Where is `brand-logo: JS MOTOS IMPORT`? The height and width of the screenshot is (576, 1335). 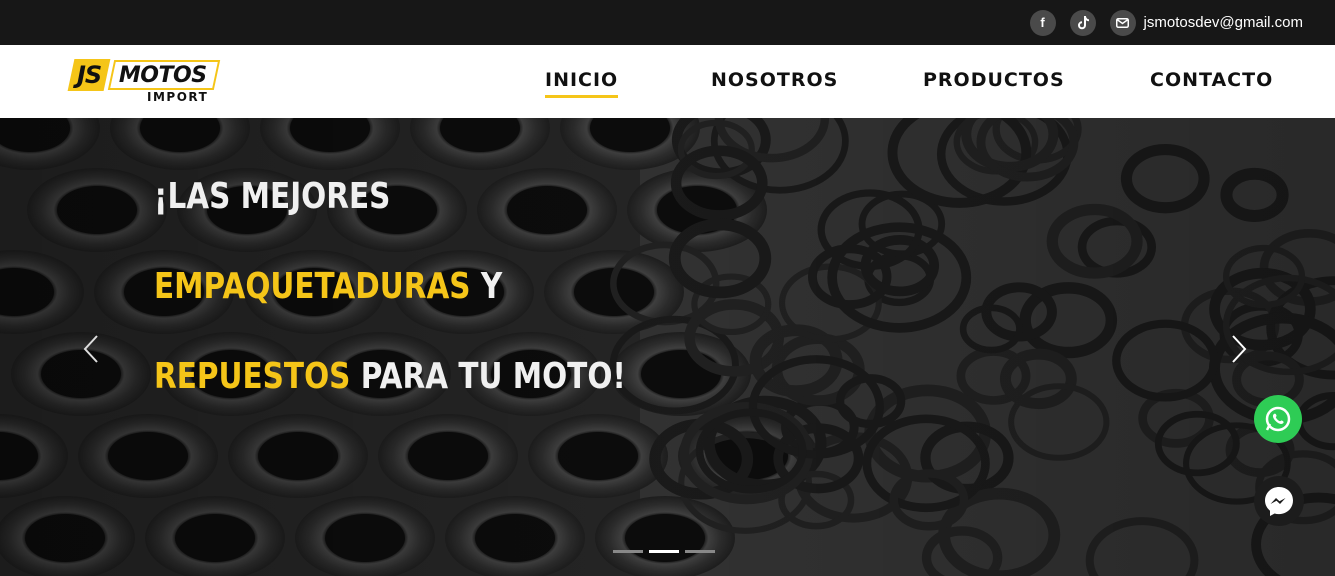
brand-logo: JS MOTOS IMPORT is located at coordinates (143, 82).